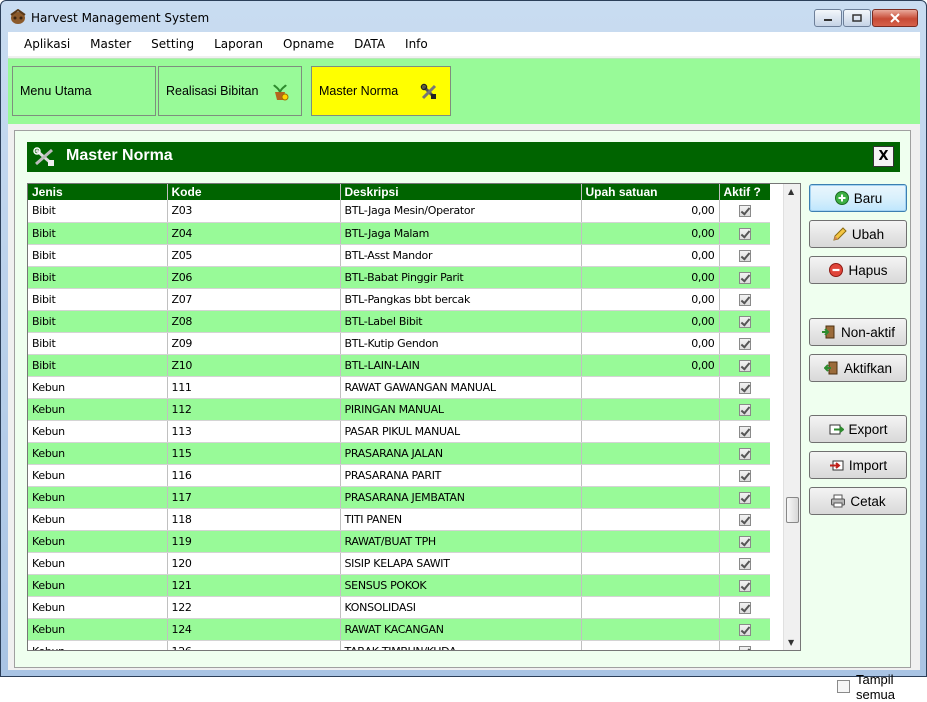  What do you see at coordinates (828, 332) in the screenshot?
I see `door-exit-icon` at bounding box center [828, 332].